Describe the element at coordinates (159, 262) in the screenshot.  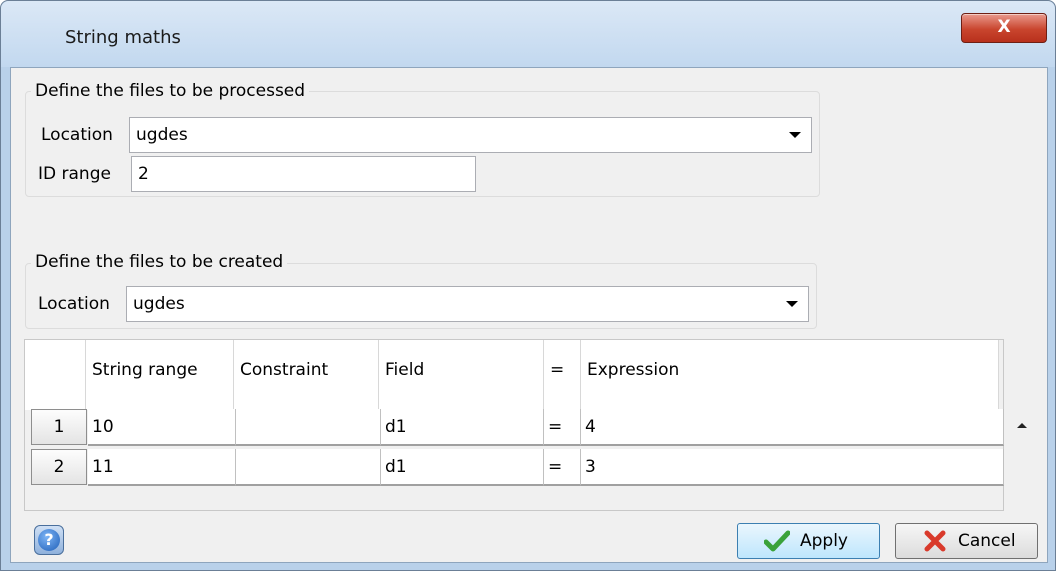
I see `created-files-legend: Define the files to be created` at that location.